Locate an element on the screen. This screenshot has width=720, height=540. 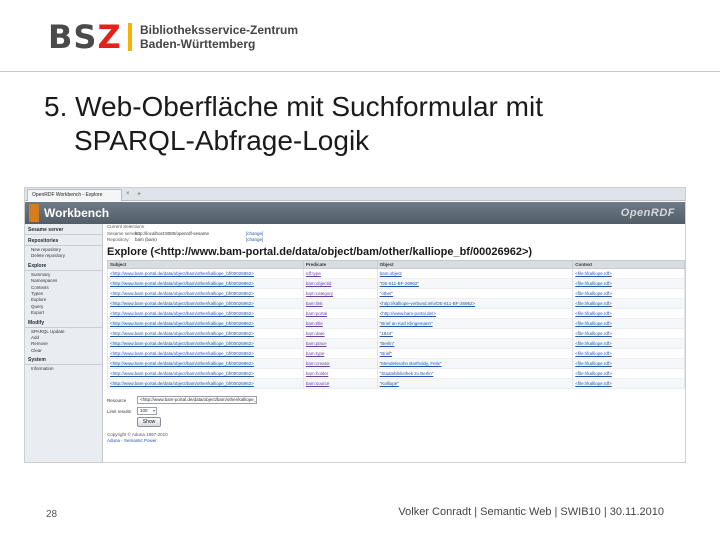
table-cell-predicate: bam:category is located at coordinates (340, 293).